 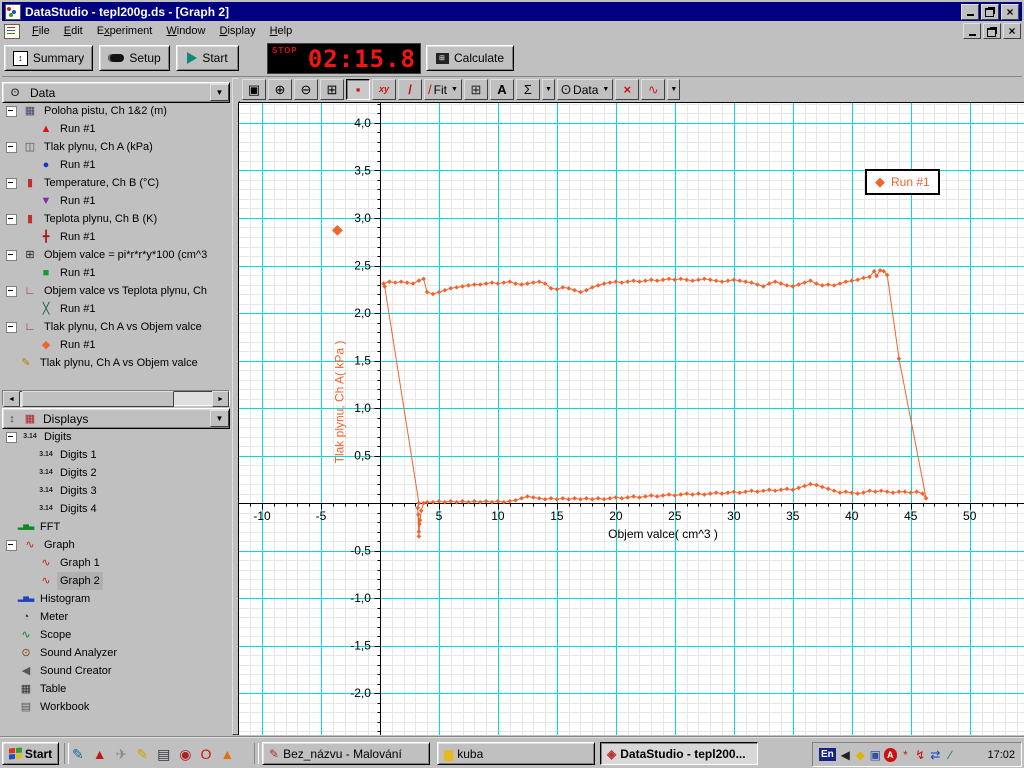 What do you see at coordinates (116, 237) in the screenshot?
I see `data-item-run-1: ╋ Run #1` at bounding box center [116, 237].